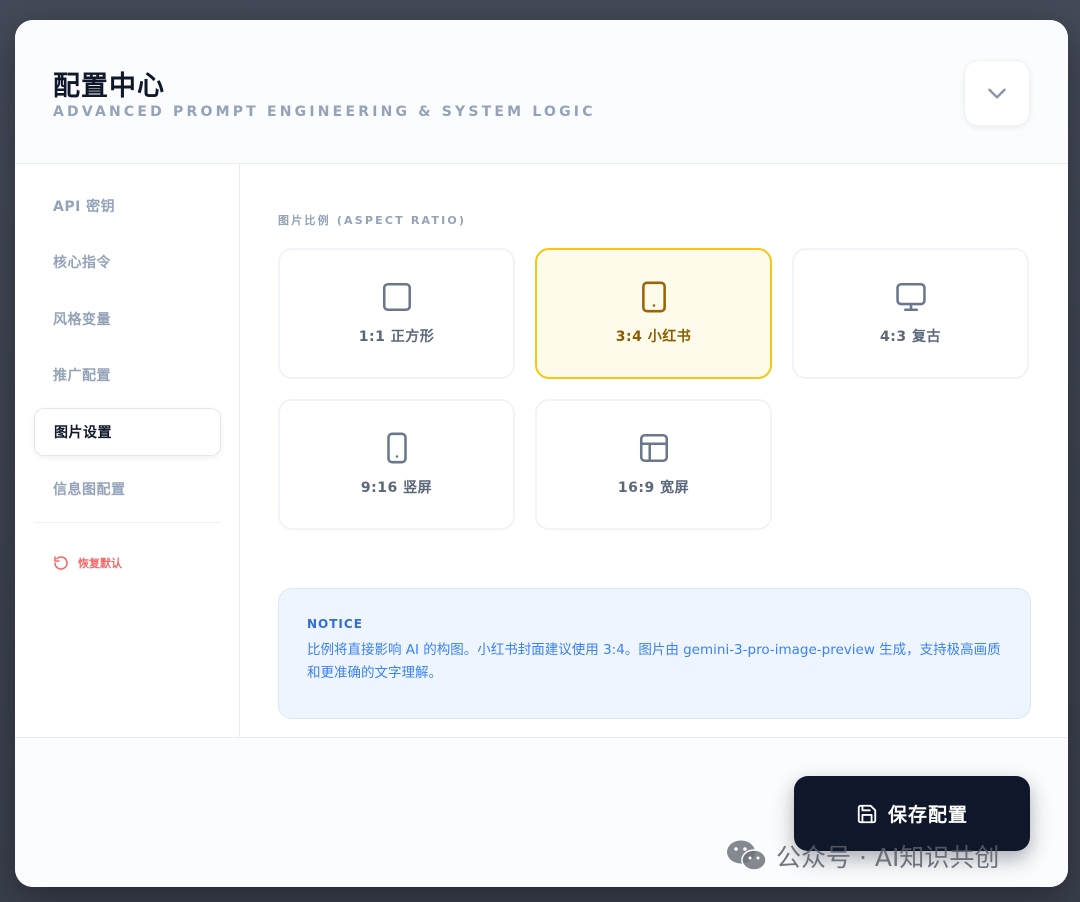  I want to click on ratio-option-label: 1:1 正方形, so click(396, 337).